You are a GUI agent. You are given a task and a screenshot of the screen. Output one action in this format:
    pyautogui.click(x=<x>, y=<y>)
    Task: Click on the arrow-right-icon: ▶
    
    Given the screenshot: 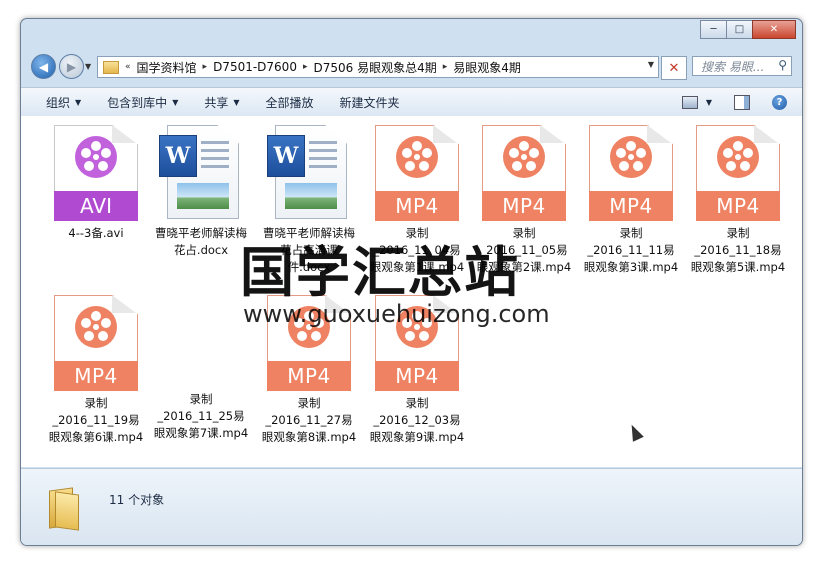 What is the action you would take?
    pyautogui.click(x=71, y=66)
    